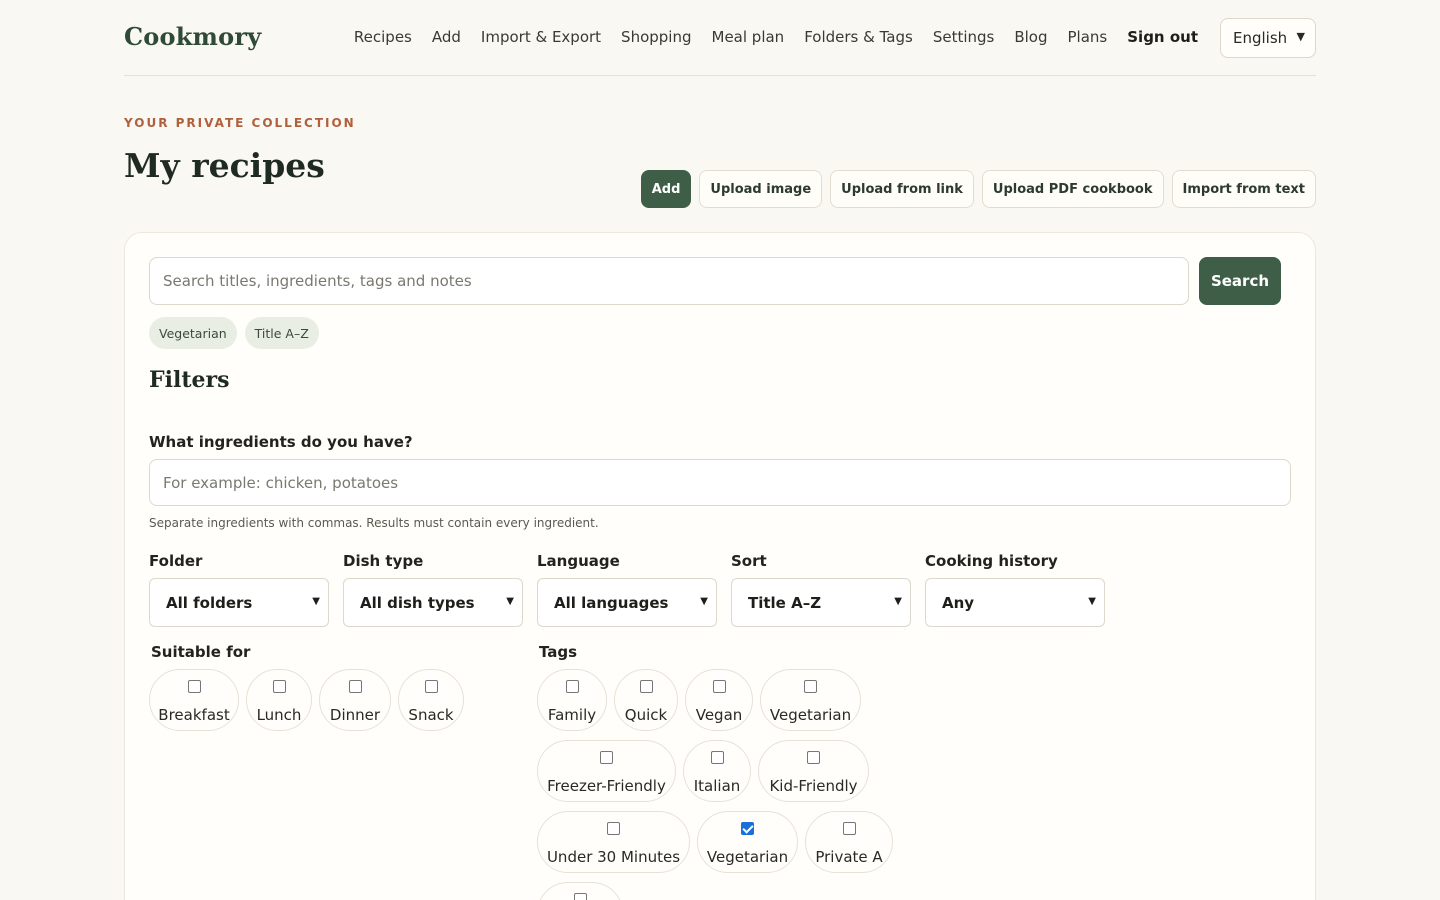  I want to click on suitable-for-label: Suitable for, so click(201, 652).